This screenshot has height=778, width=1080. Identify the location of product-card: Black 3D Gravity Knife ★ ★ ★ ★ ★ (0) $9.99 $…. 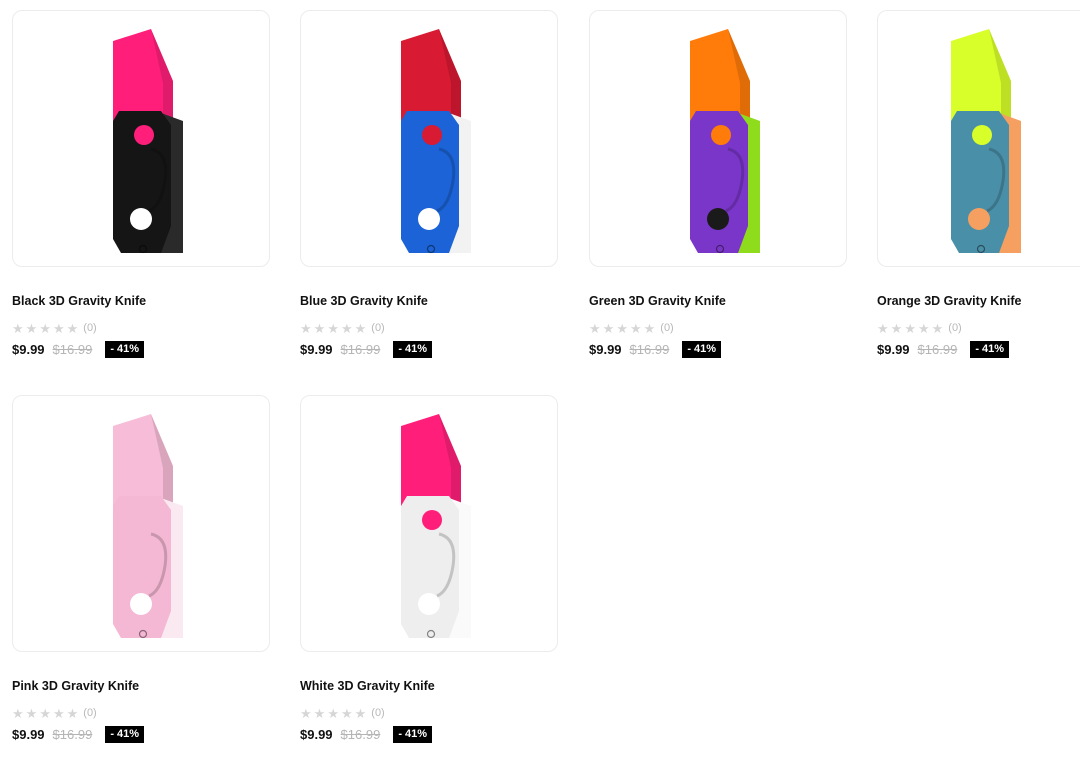
(143, 184).